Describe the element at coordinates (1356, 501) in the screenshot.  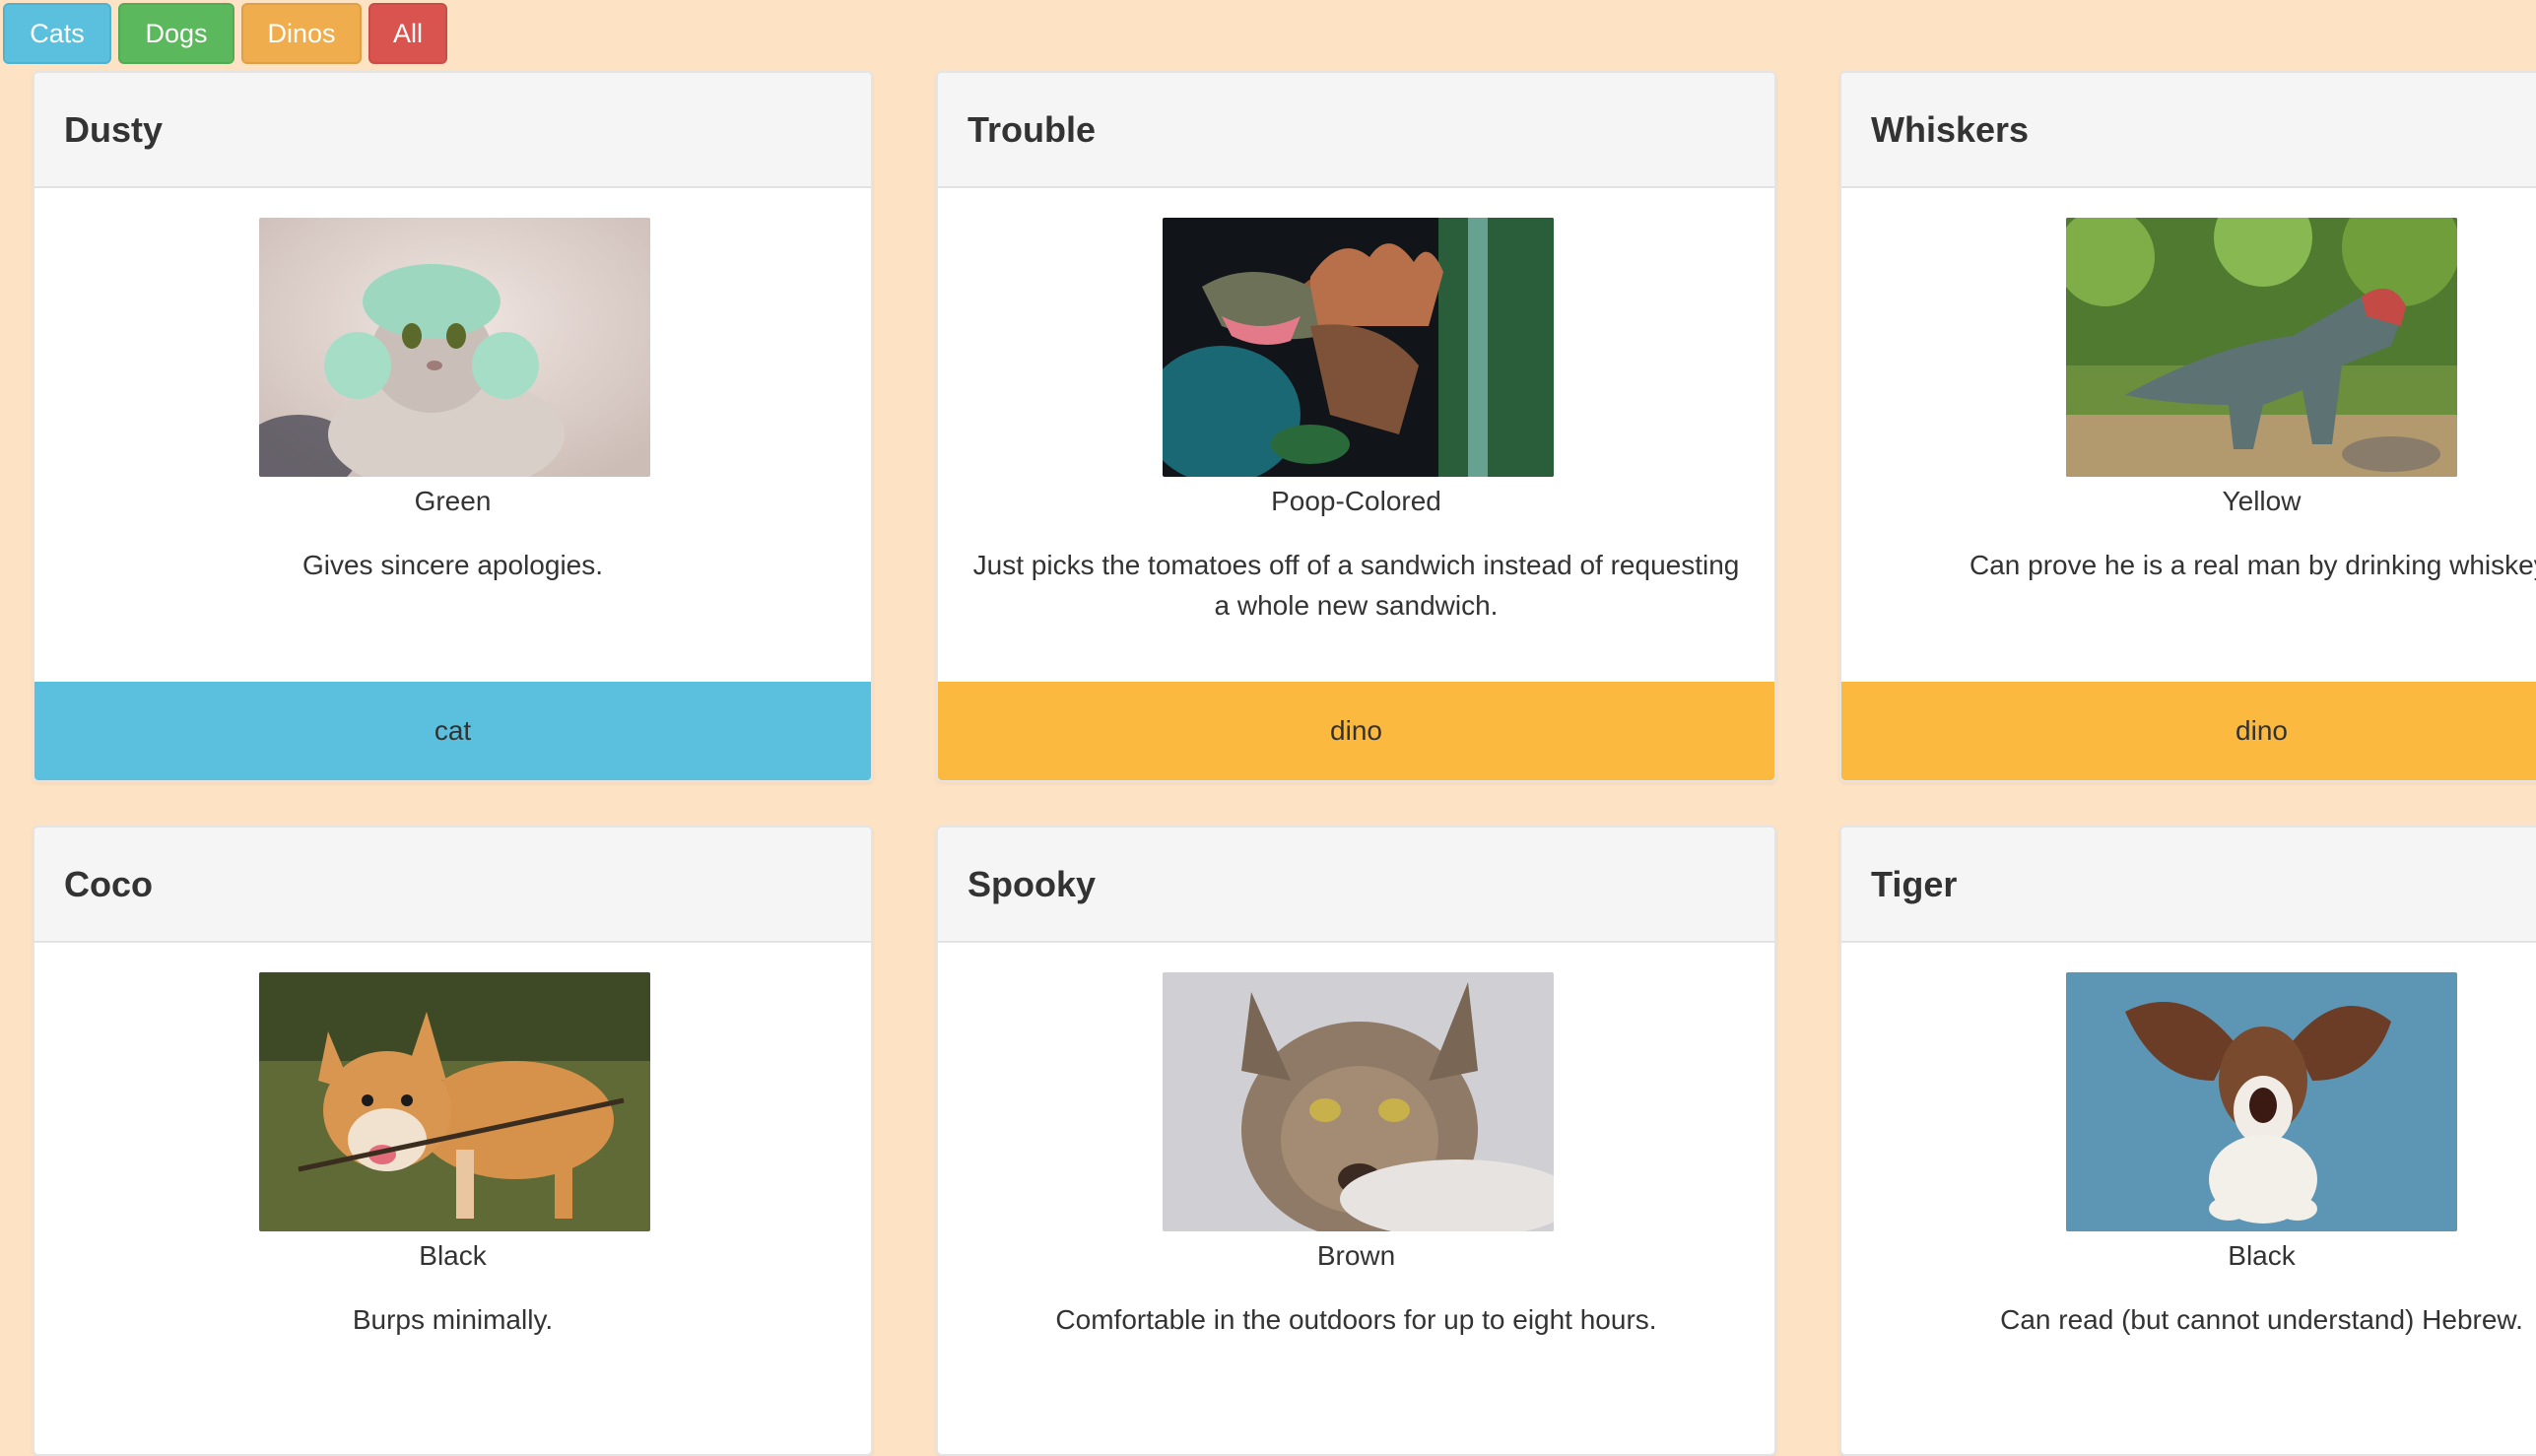
I see `pet-color: Poop-Colored` at that location.